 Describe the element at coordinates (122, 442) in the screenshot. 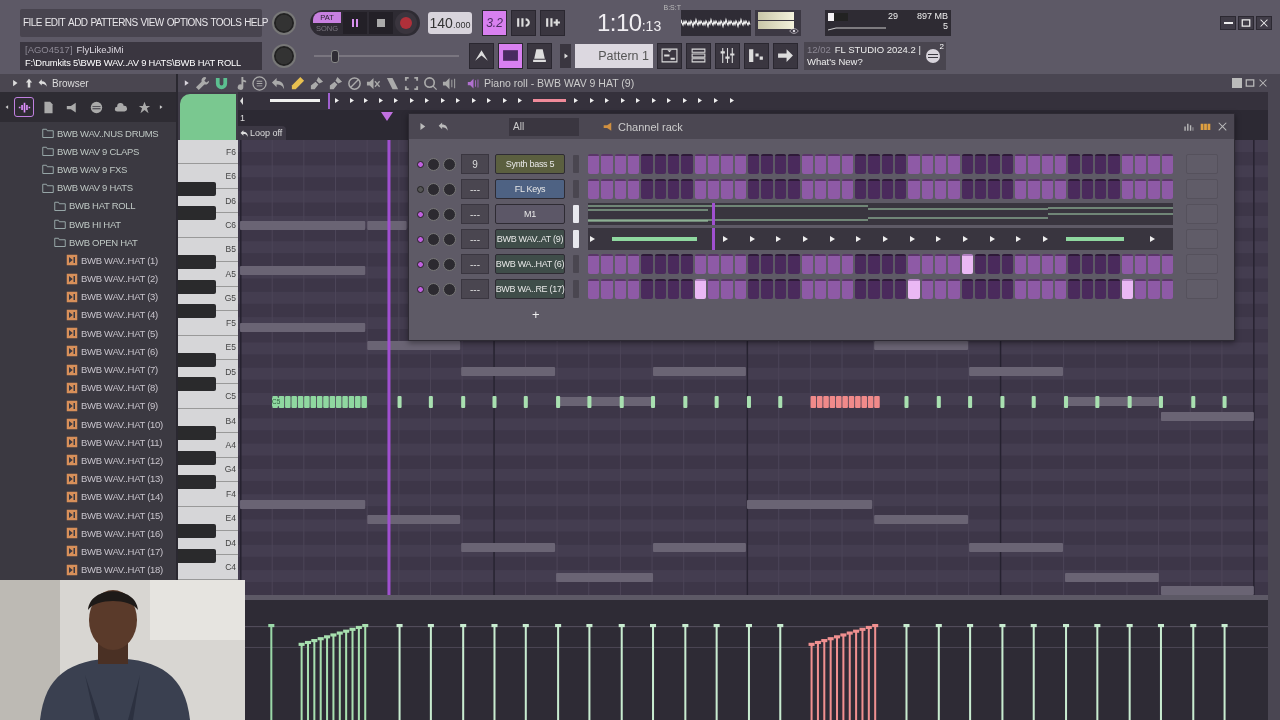

I see `sample-item: BWB WAV..HAT (11)` at that location.